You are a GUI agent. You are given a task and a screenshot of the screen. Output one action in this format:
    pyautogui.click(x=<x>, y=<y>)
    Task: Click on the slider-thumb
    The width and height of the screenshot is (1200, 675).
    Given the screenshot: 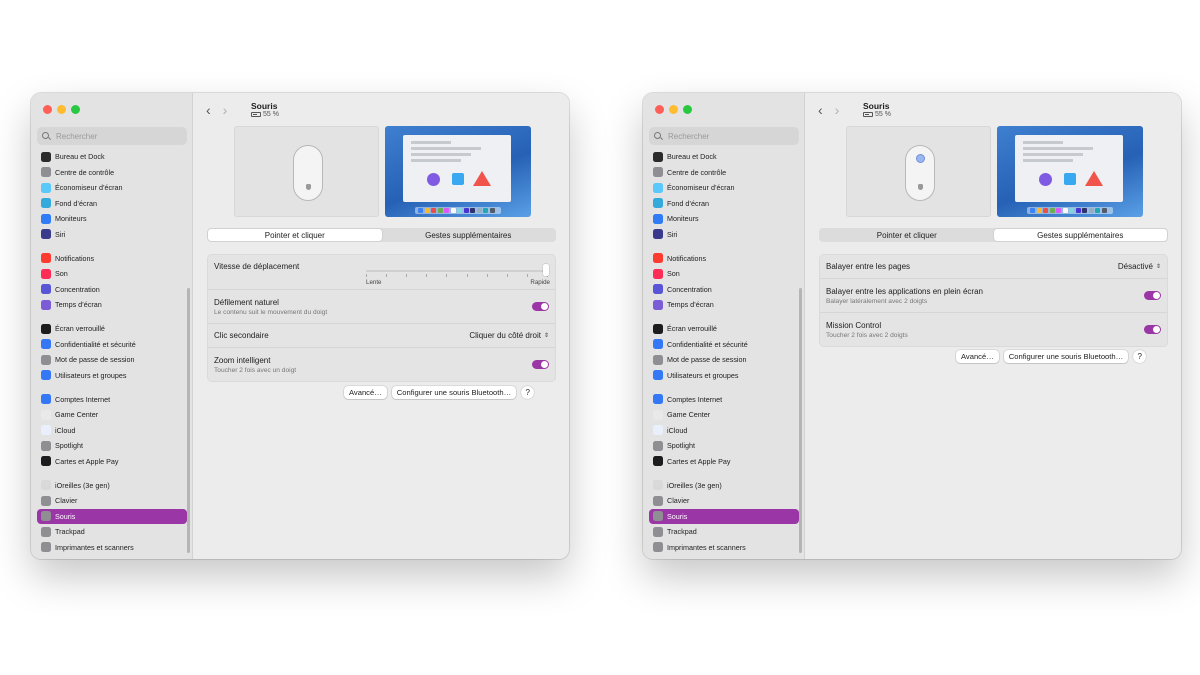 What is the action you would take?
    pyautogui.click(x=546, y=270)
    